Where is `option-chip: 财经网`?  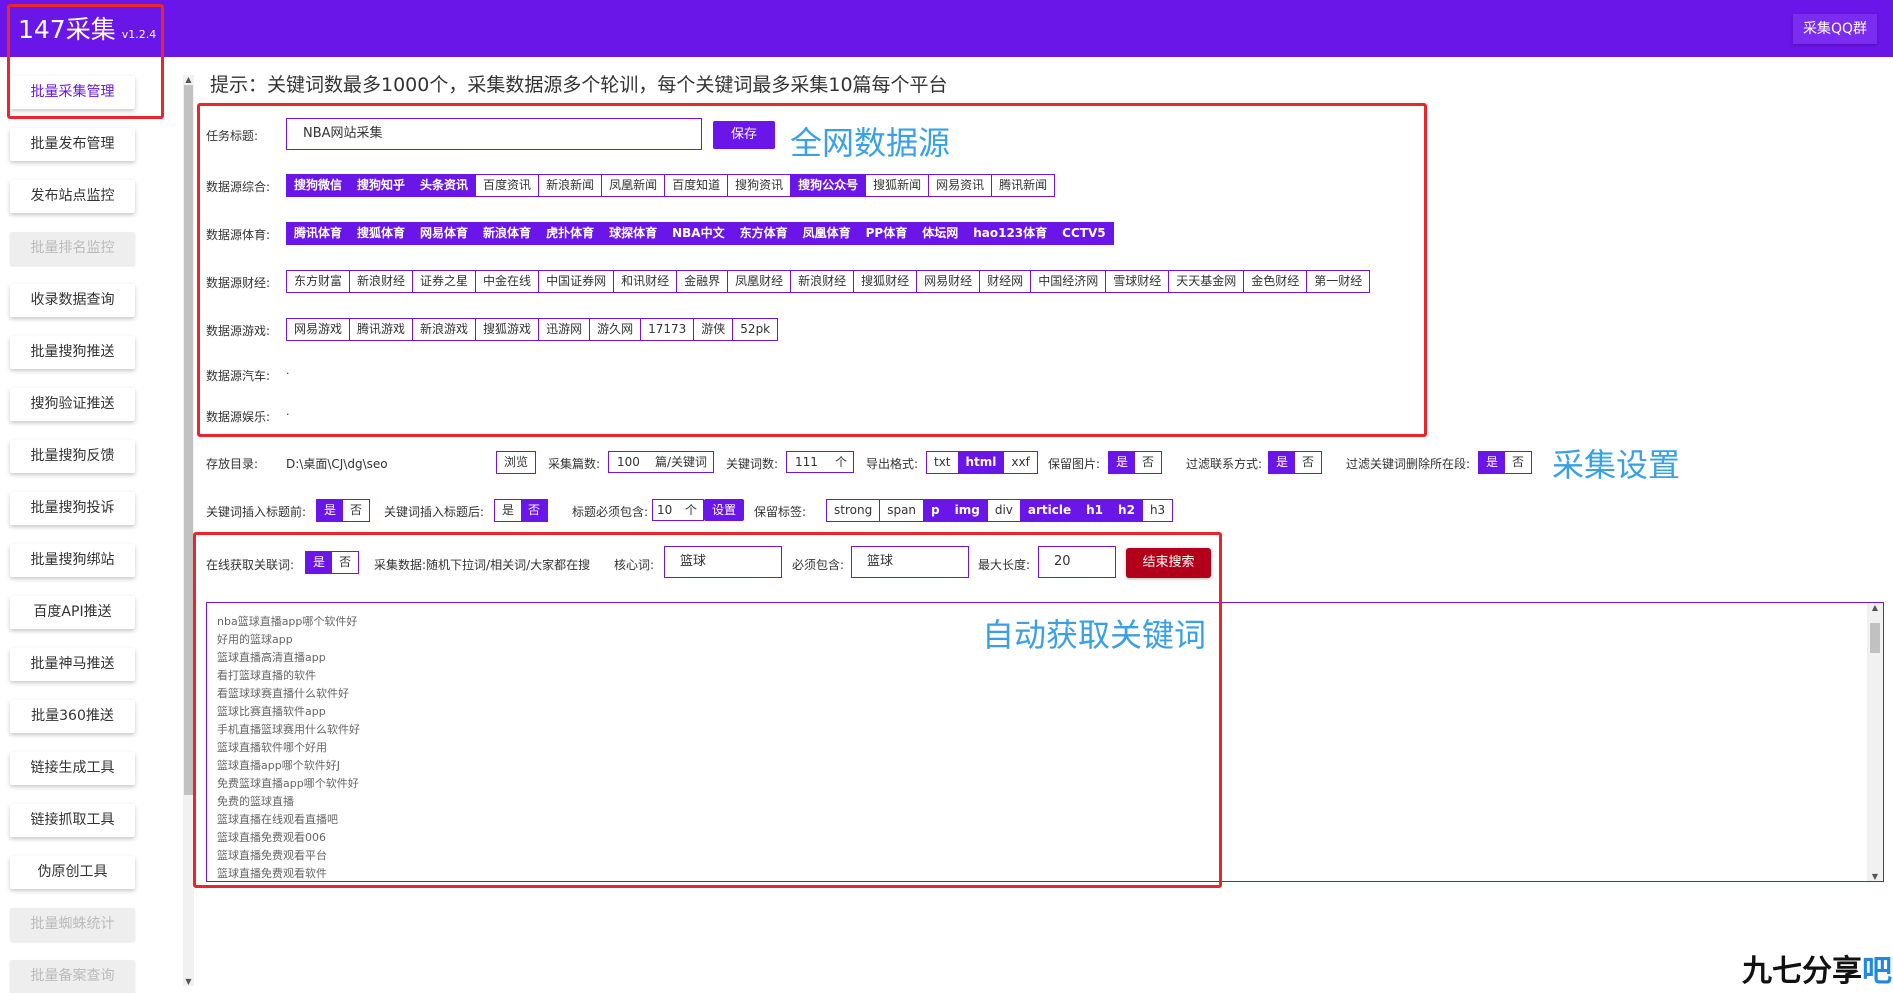 option-chip: 财经网 is located at coordinates (1006, 281).